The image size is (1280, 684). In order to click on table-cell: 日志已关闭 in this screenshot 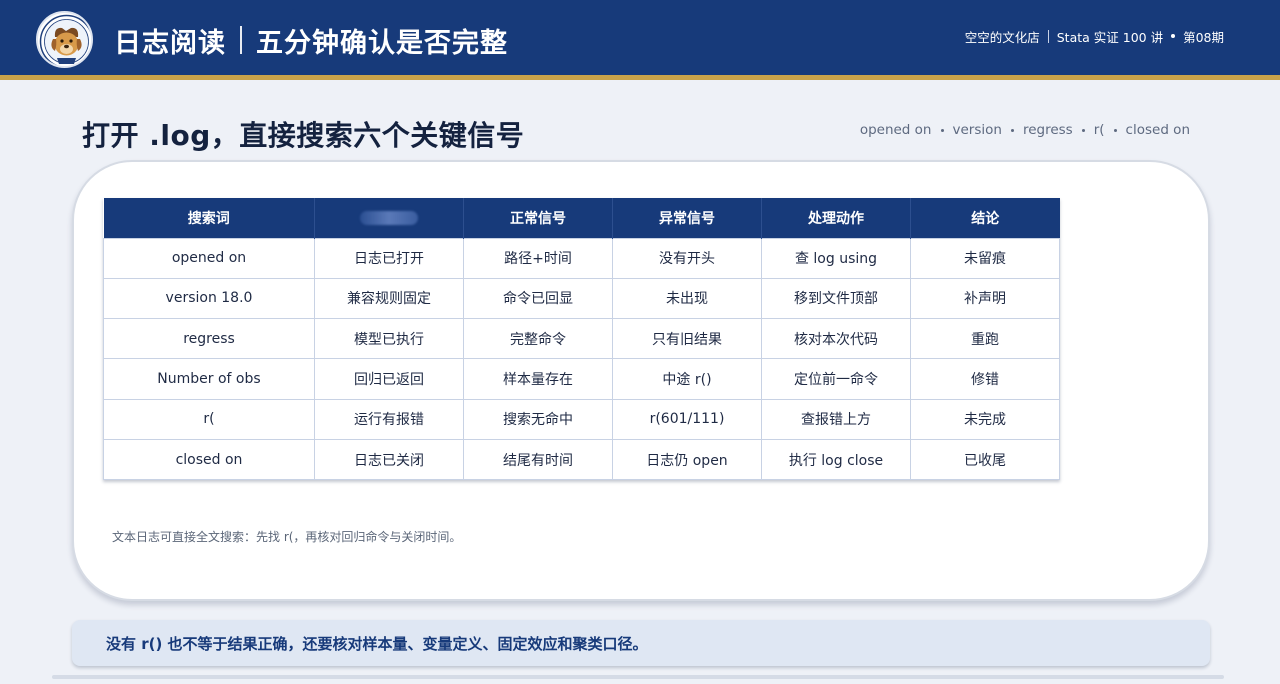, I will do `click(389, 459)`.